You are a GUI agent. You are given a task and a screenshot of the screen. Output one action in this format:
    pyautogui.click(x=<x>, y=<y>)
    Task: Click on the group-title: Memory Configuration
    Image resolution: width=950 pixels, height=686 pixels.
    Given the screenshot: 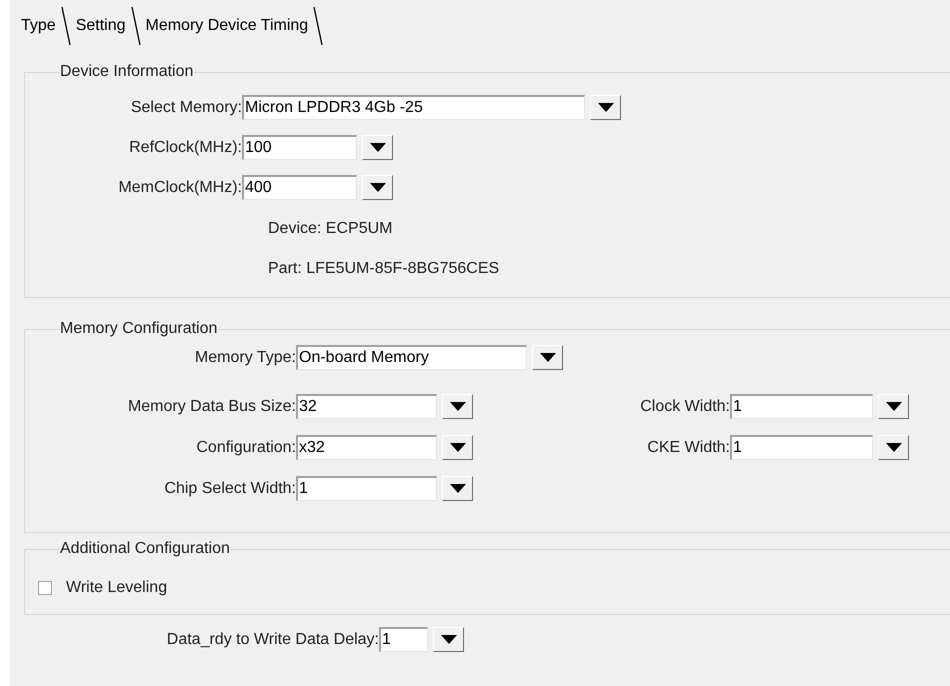 What is the action you would take?
    pyautogui.click(x=139, y=329)
    